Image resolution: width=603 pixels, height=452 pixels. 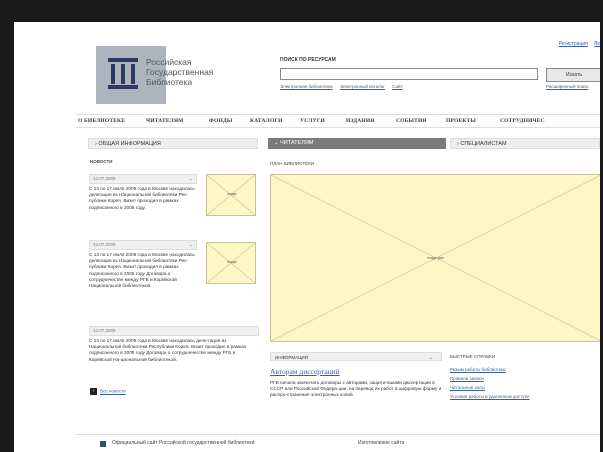 I want to click on search-option-ecatalog: Электронный каталог, so click(x=362, y=86).